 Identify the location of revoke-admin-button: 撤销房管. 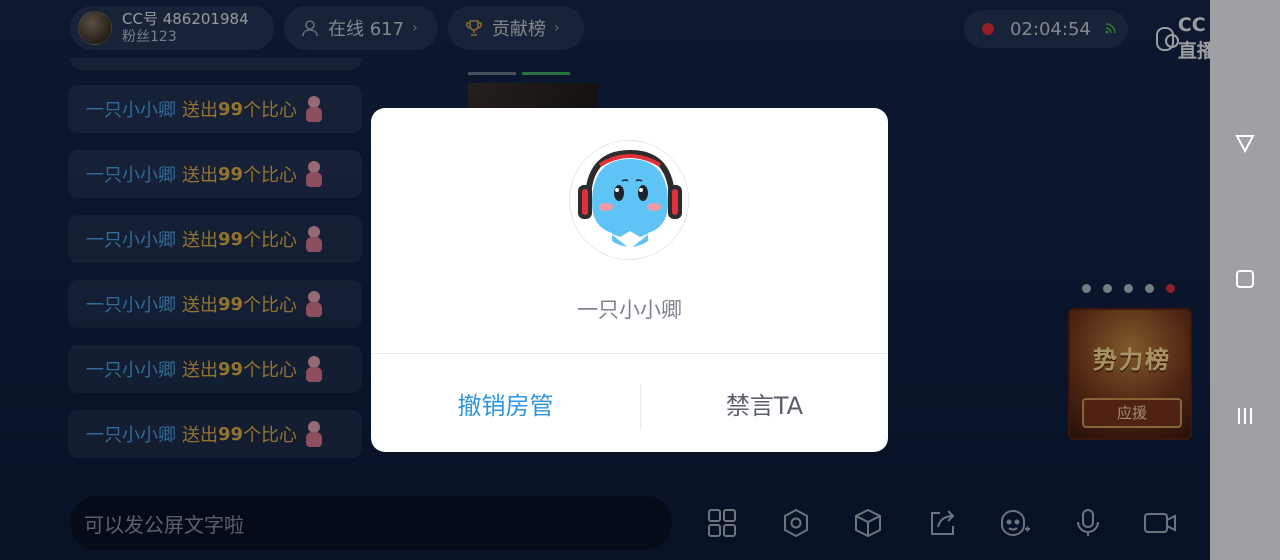
(505, 403).